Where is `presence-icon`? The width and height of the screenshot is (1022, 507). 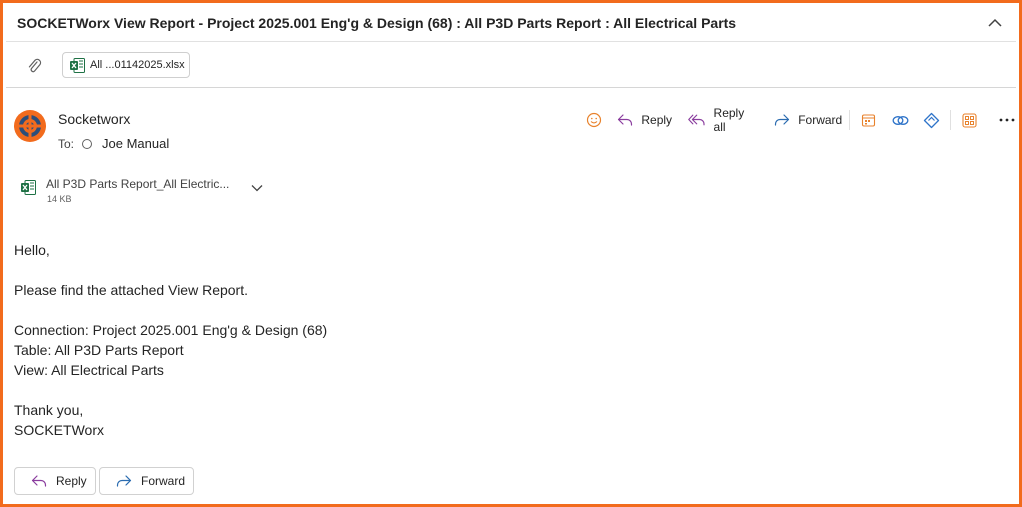
presence-icon is located at coordinates (87, 143).